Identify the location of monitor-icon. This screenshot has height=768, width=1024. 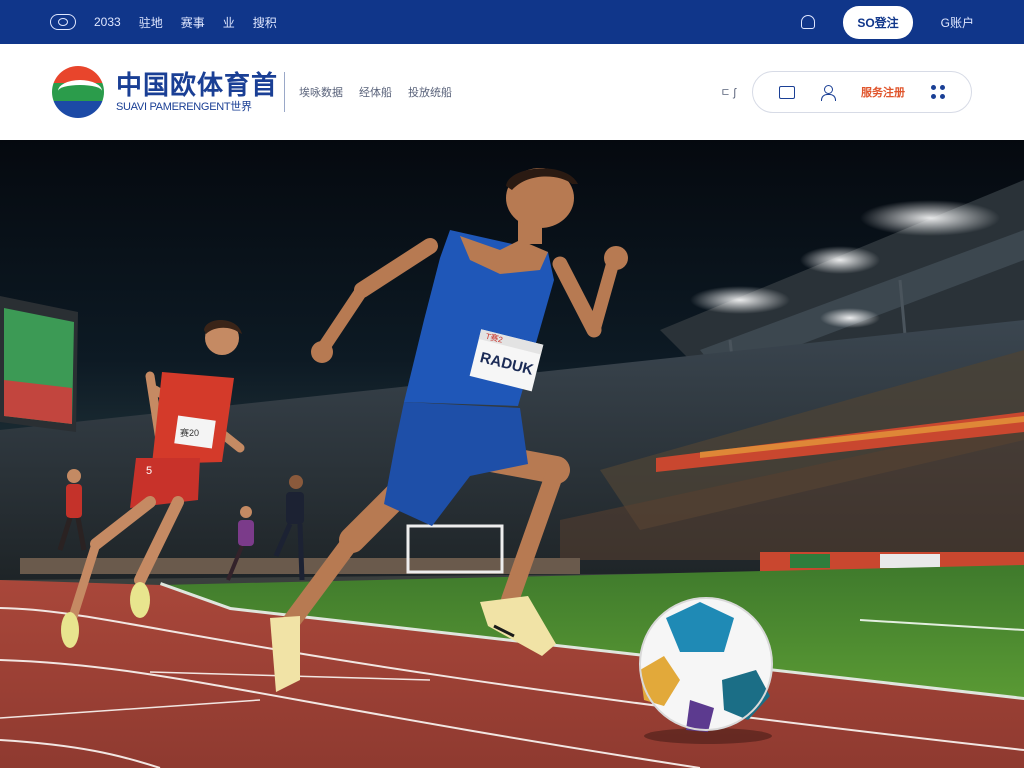
(787, 92).